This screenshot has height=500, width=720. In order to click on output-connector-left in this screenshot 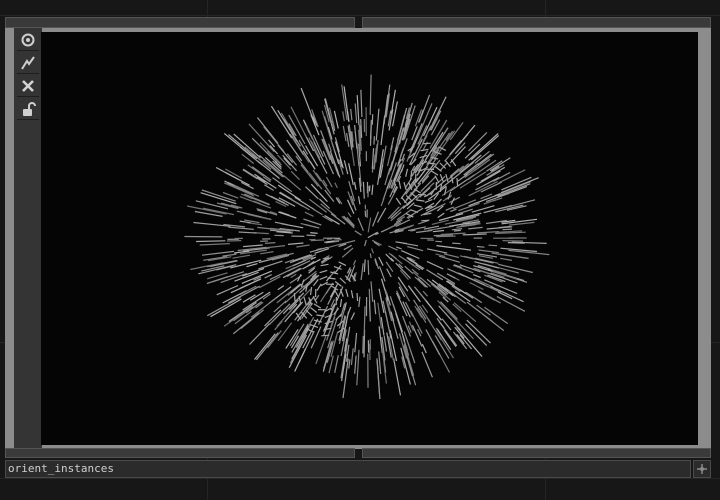, I will do `click(180, 453)`.